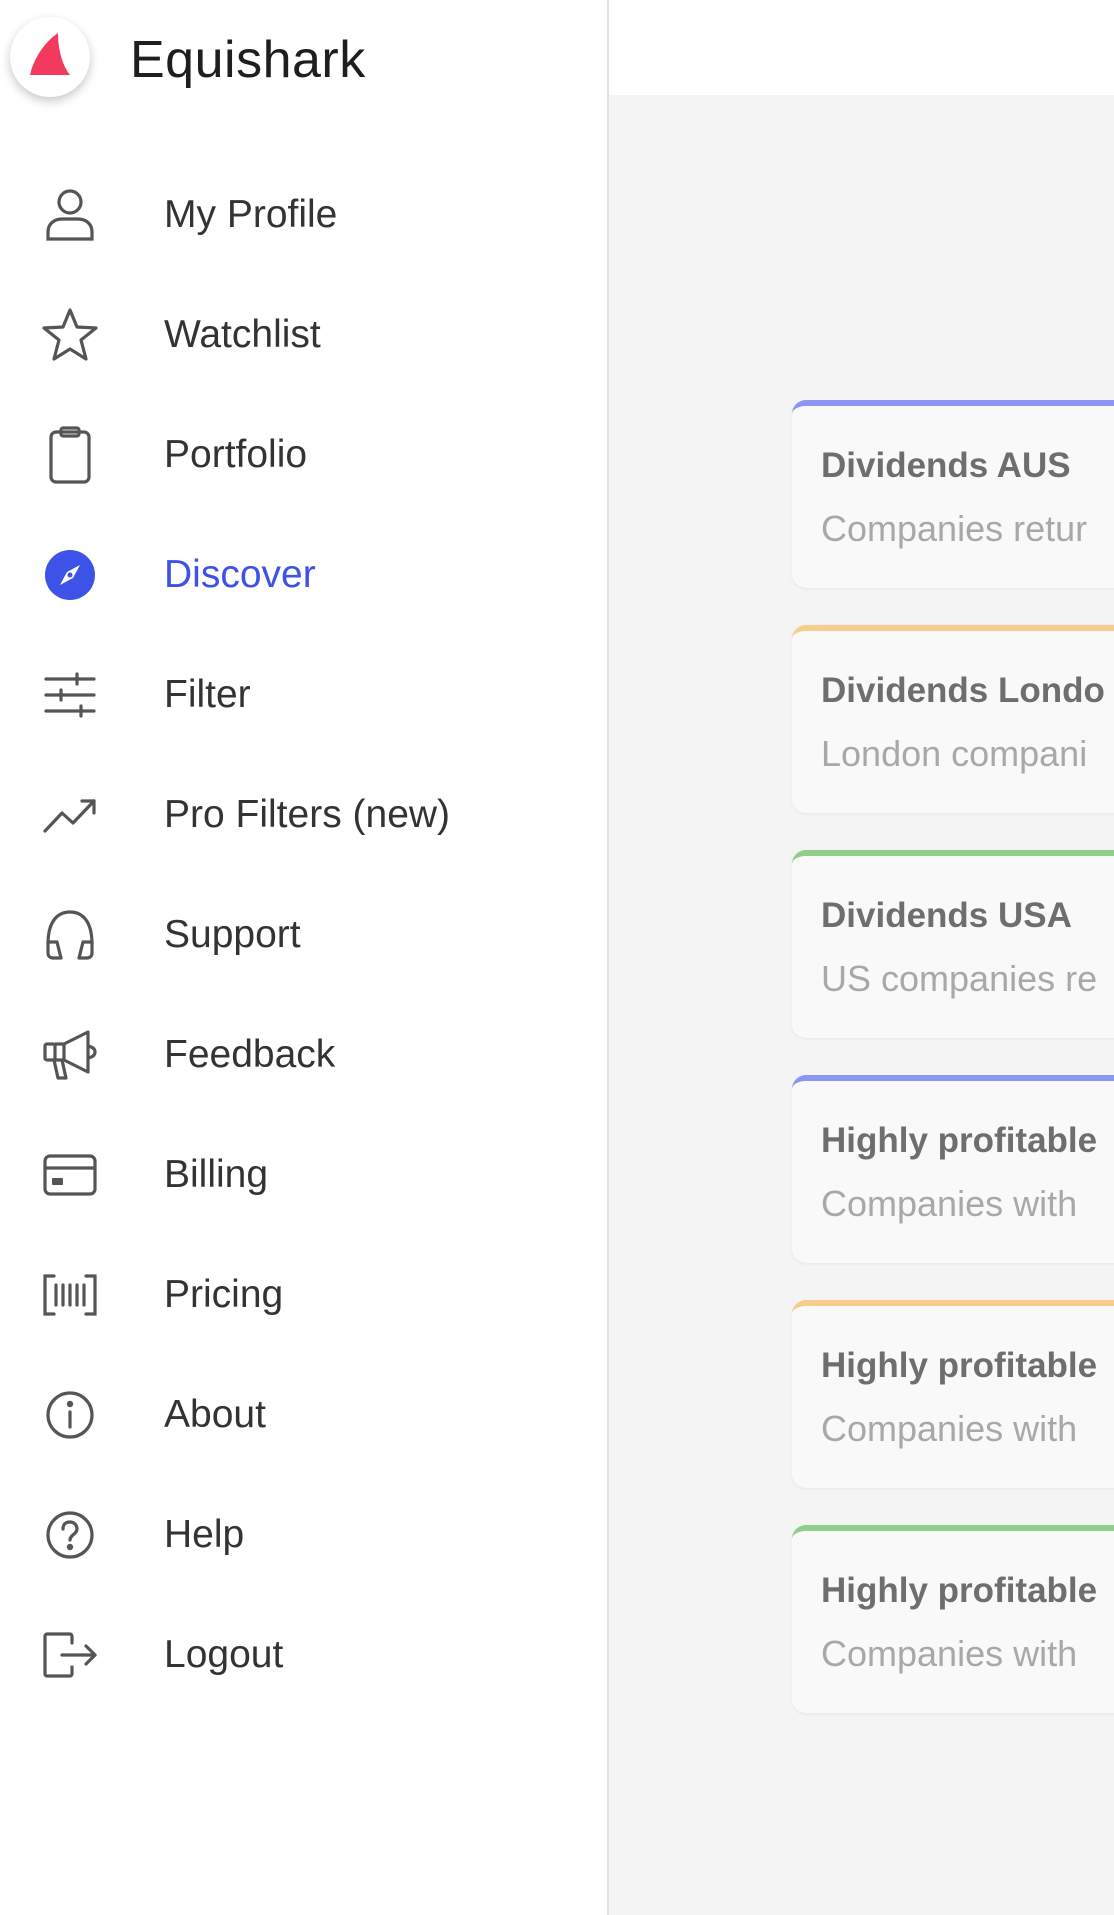 Image resolution: width=1114 pixels, height=1915 pixels. I want to click on card-description: US companies re, so click(959, 978).